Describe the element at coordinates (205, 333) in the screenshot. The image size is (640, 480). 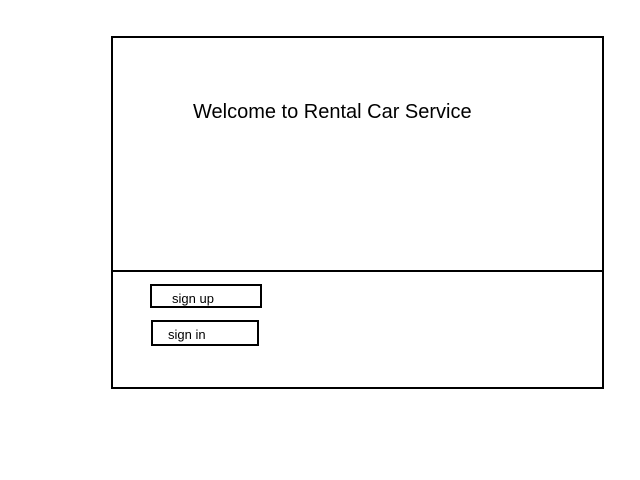
I see `sign-in-button: sign in` at that location.